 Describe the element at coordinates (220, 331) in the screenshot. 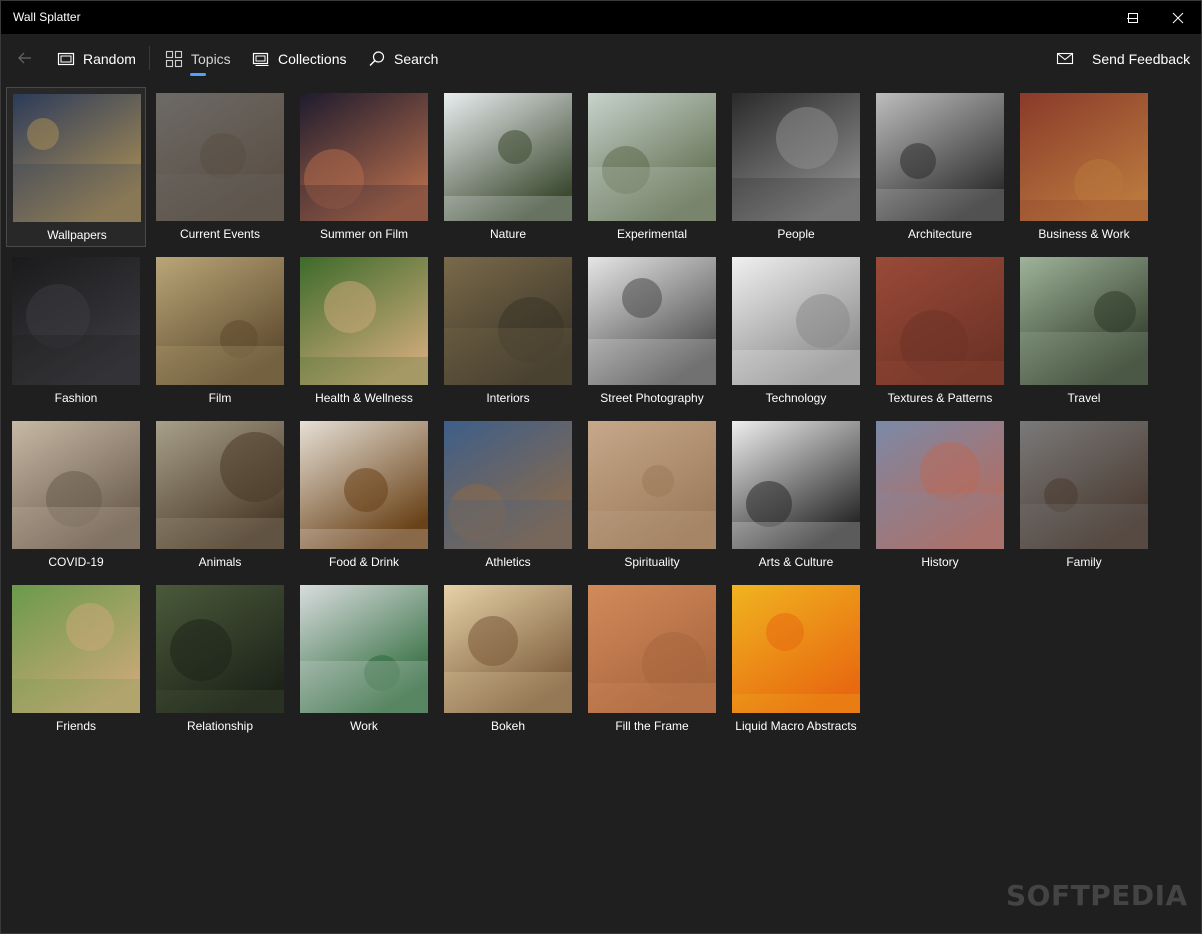

I see `topic-tile: Film` at that location.